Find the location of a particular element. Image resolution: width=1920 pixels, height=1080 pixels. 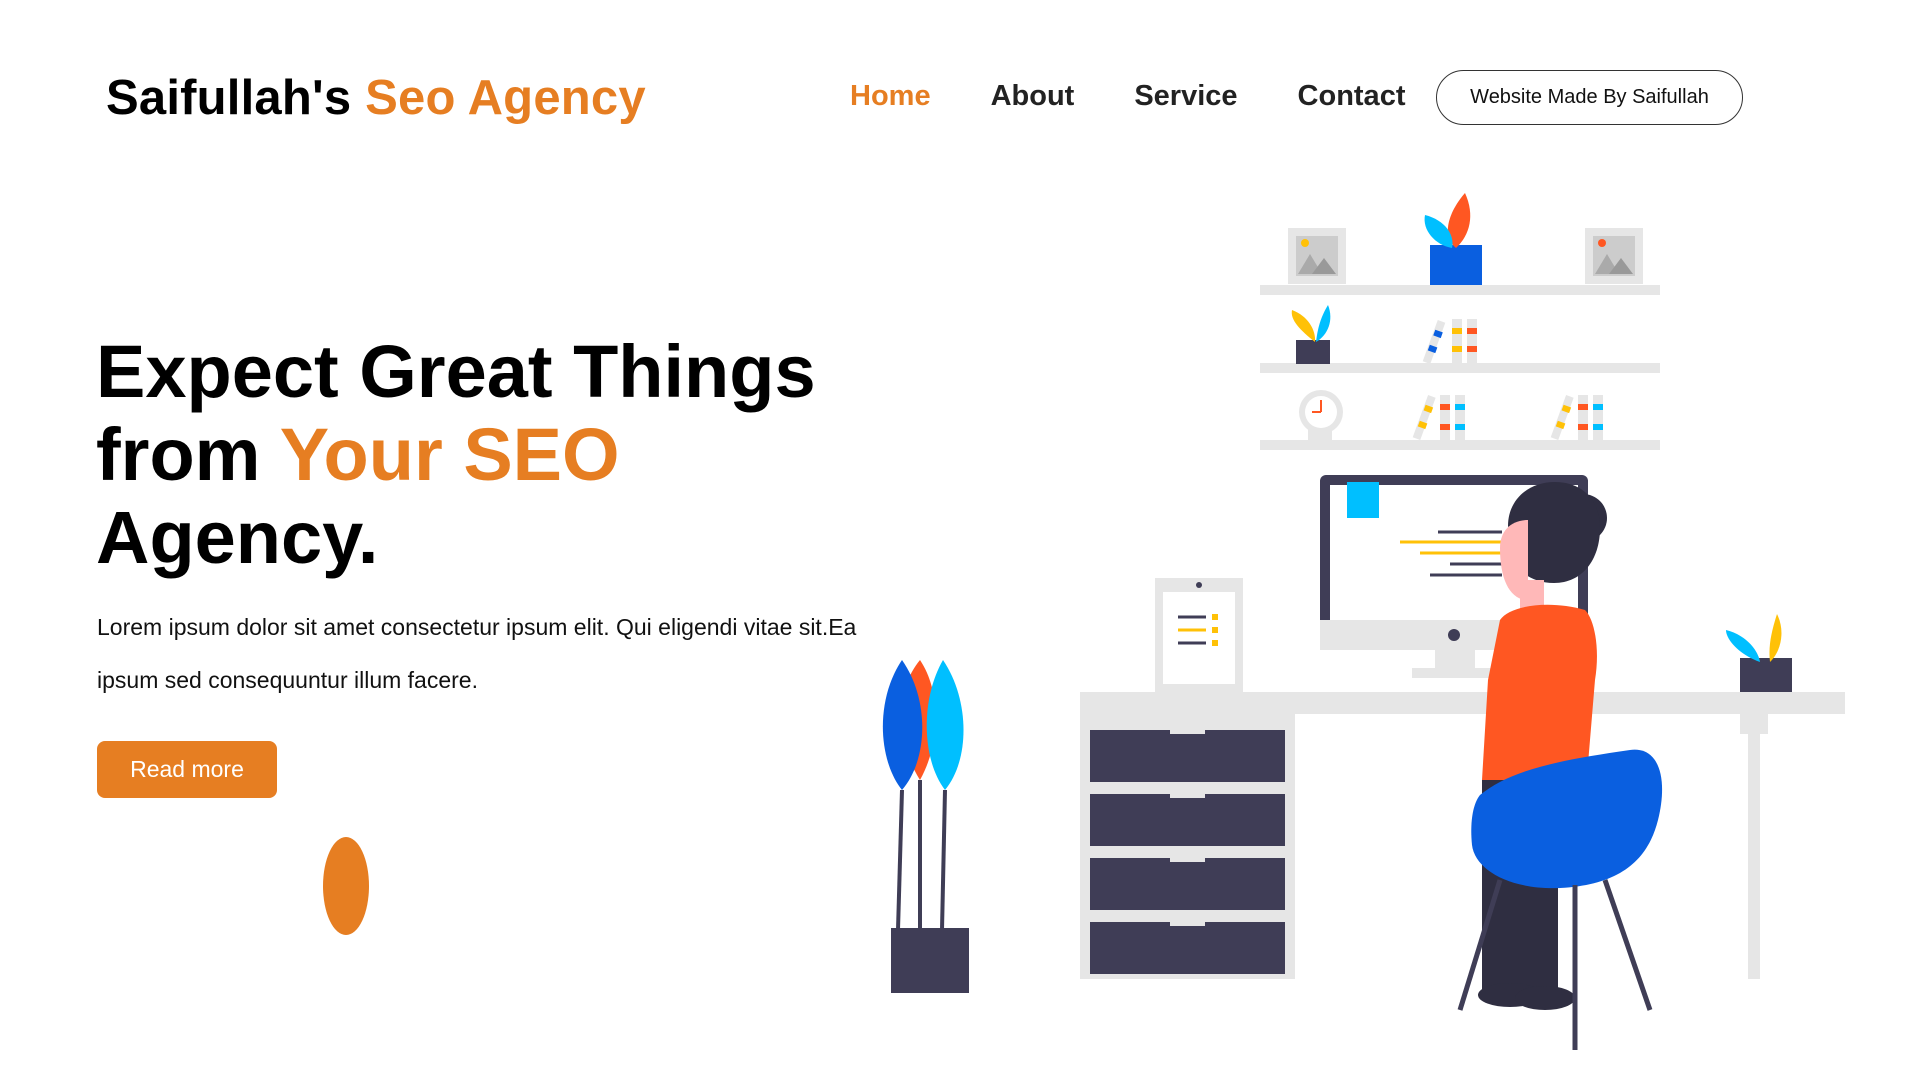

nav-home: Home is located at coordinates (890, 96).